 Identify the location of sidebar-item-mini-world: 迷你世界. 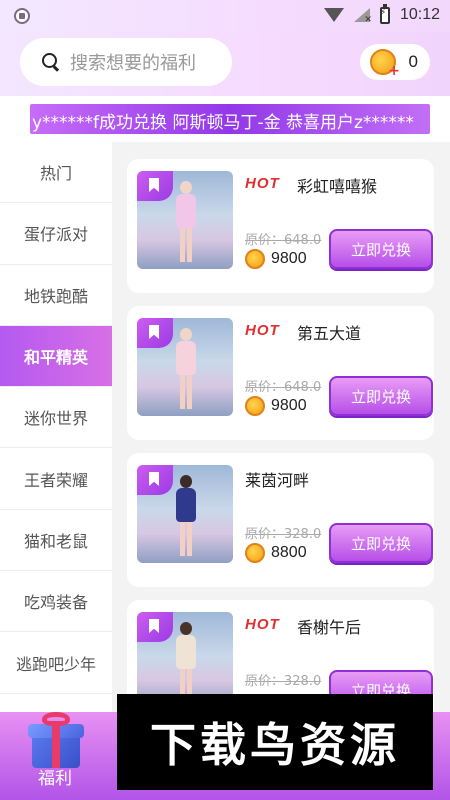
(56, 418).